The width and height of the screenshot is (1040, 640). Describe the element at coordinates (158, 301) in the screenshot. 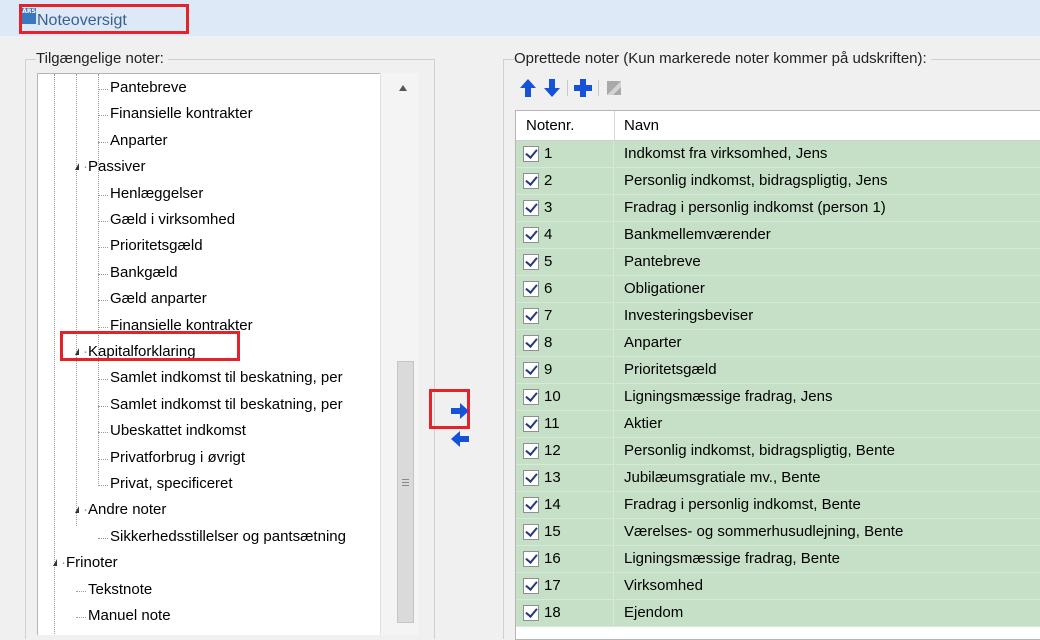

I see `tree-item: Gæld anparter` at that location.